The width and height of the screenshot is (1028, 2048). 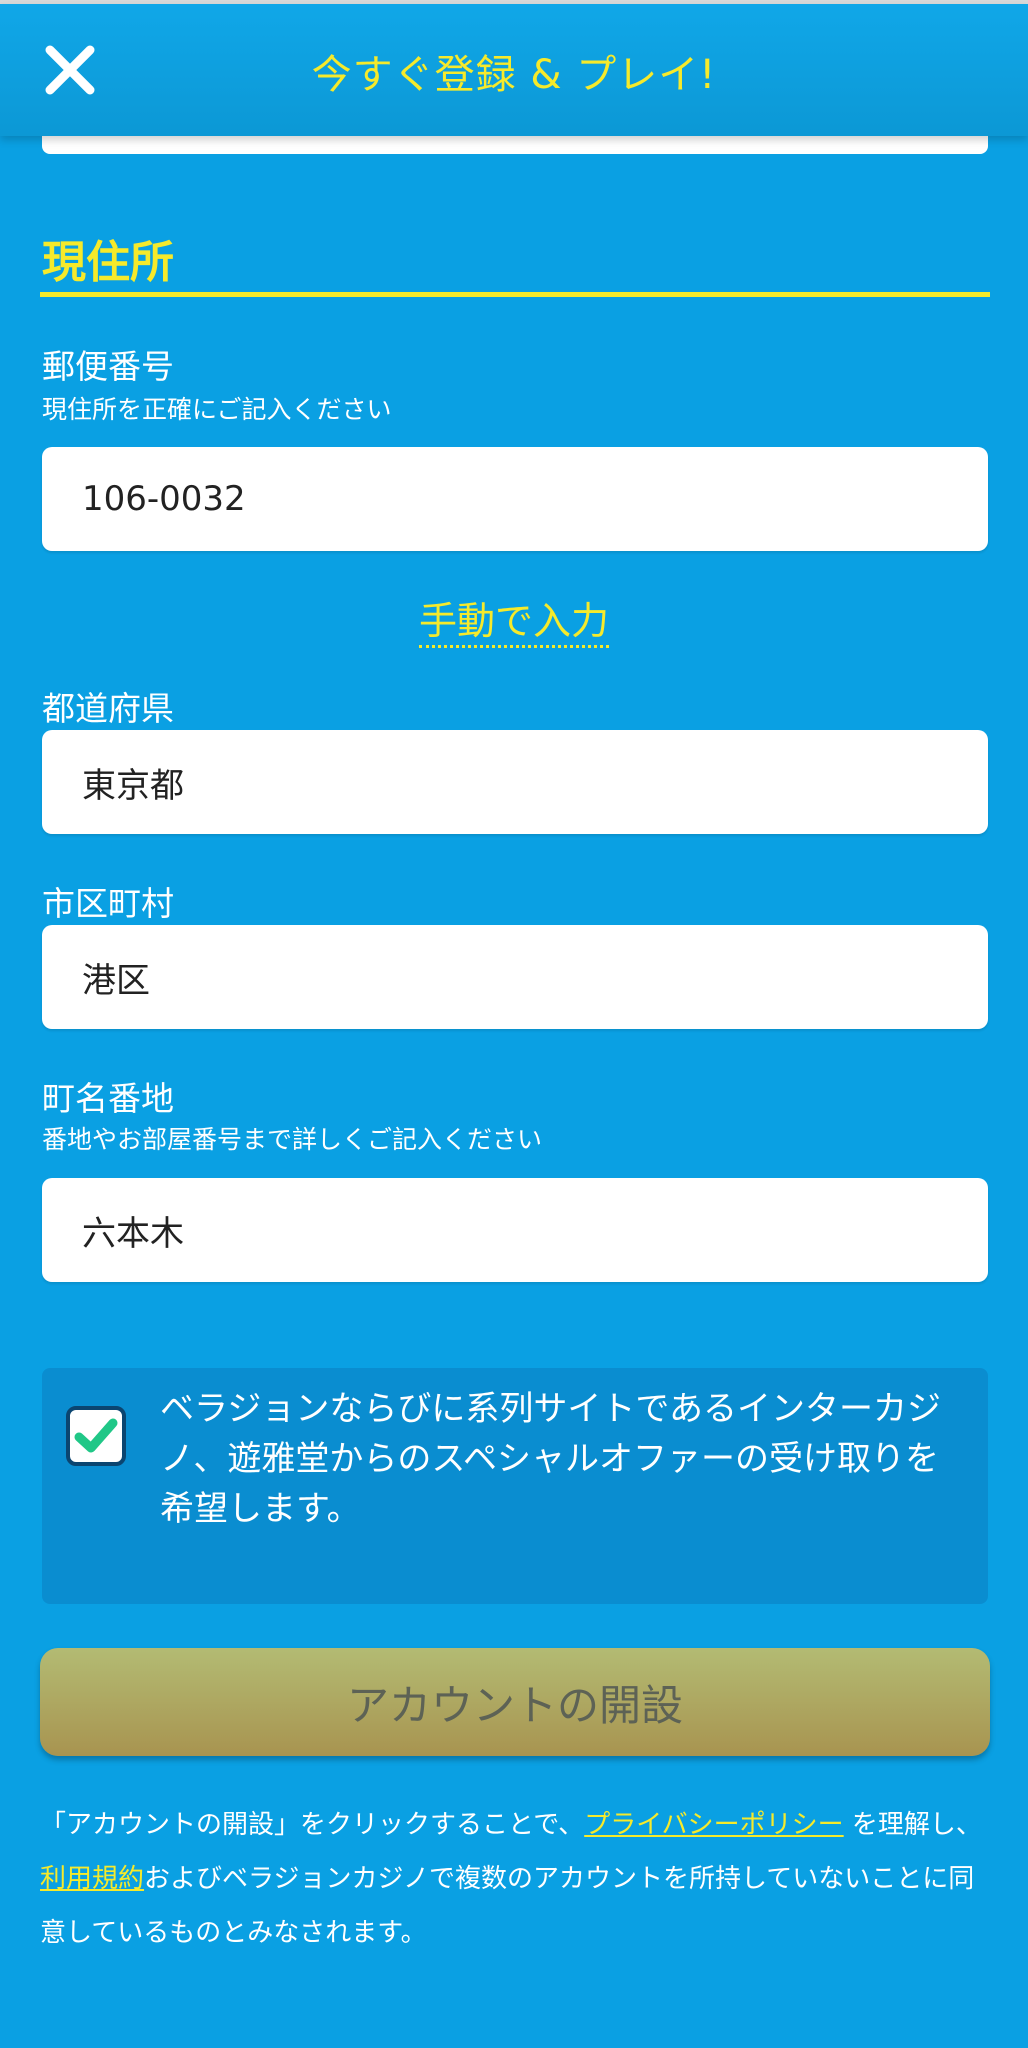 I want to click on privacy-policy-link: プライバシーポリシー, so click(x=713, y=1825).